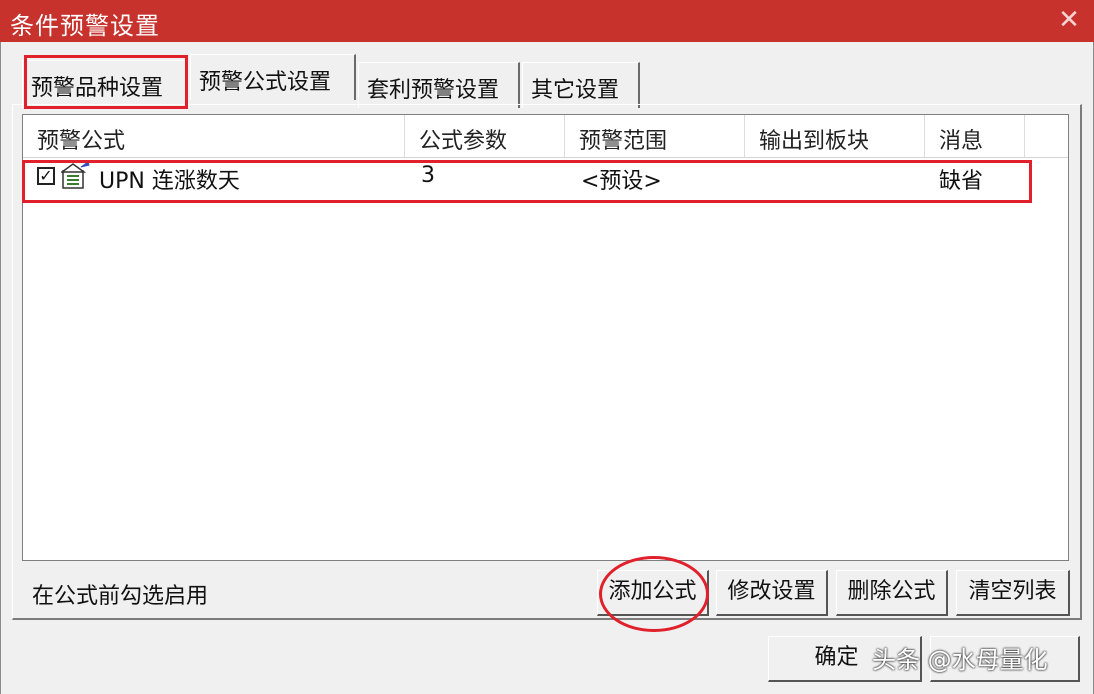  I want to click on highlight-tab-box, so click(106, 82).